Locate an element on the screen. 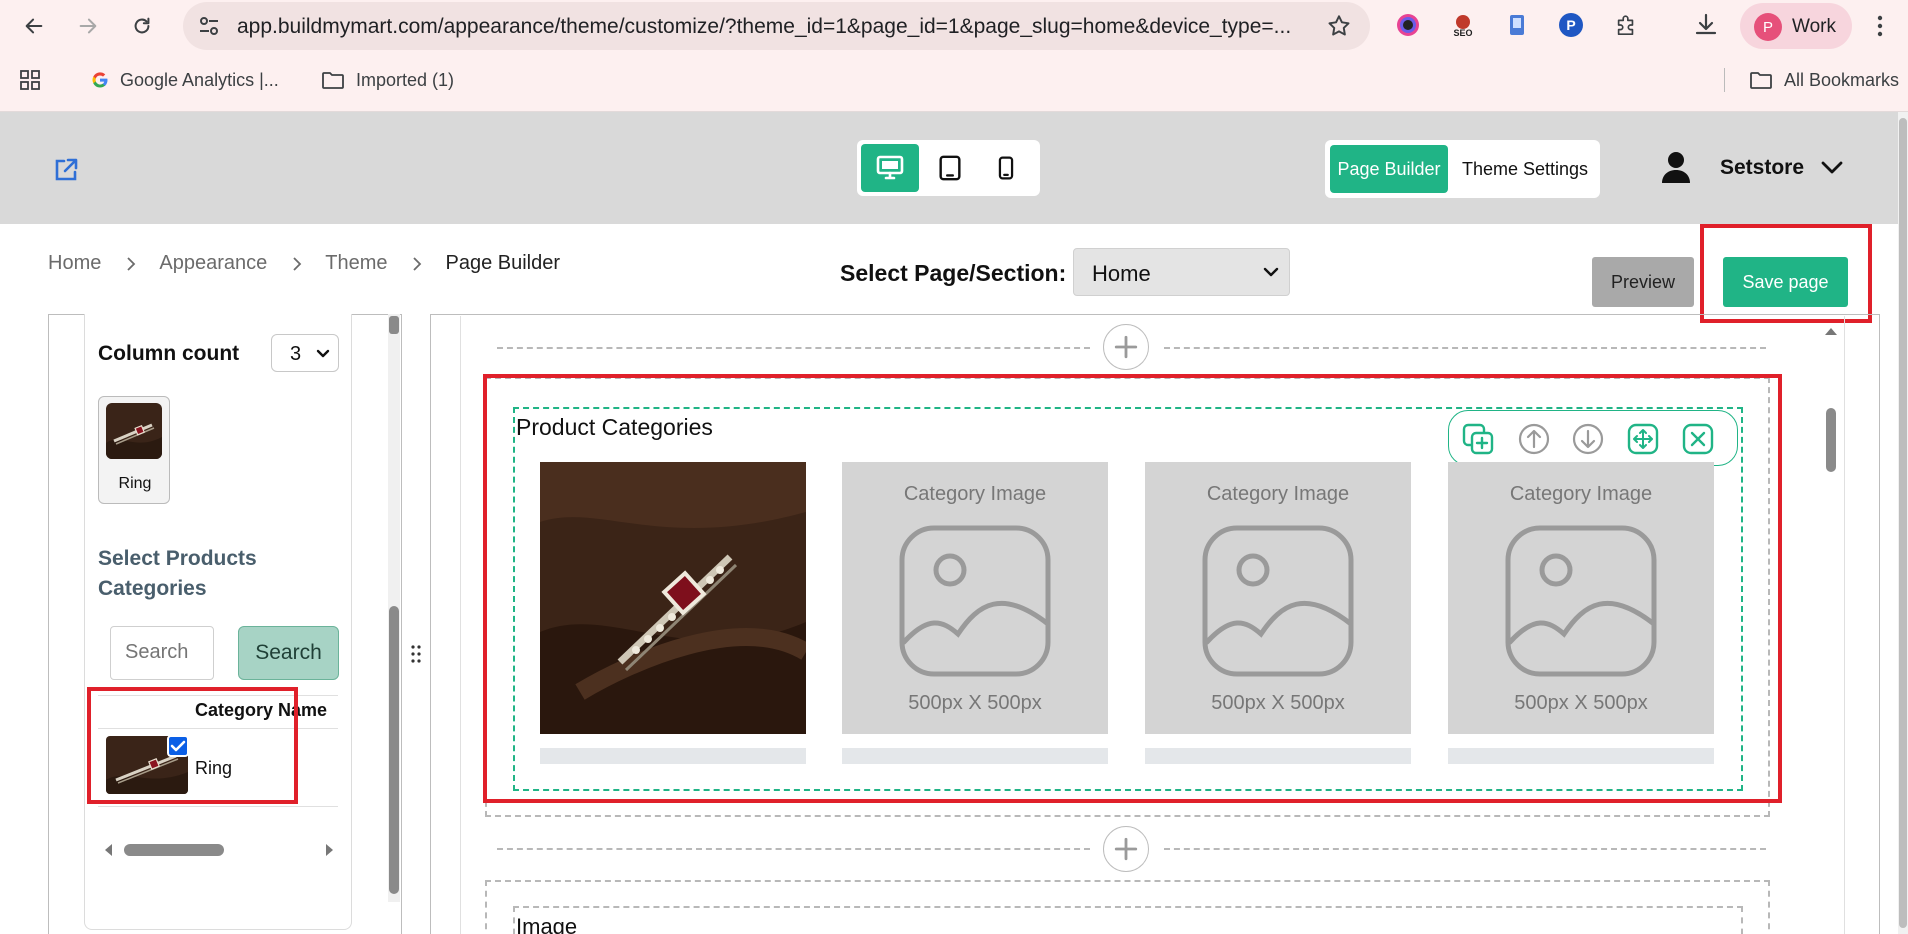  page-select: Home is located at coordinates (1181, 272).